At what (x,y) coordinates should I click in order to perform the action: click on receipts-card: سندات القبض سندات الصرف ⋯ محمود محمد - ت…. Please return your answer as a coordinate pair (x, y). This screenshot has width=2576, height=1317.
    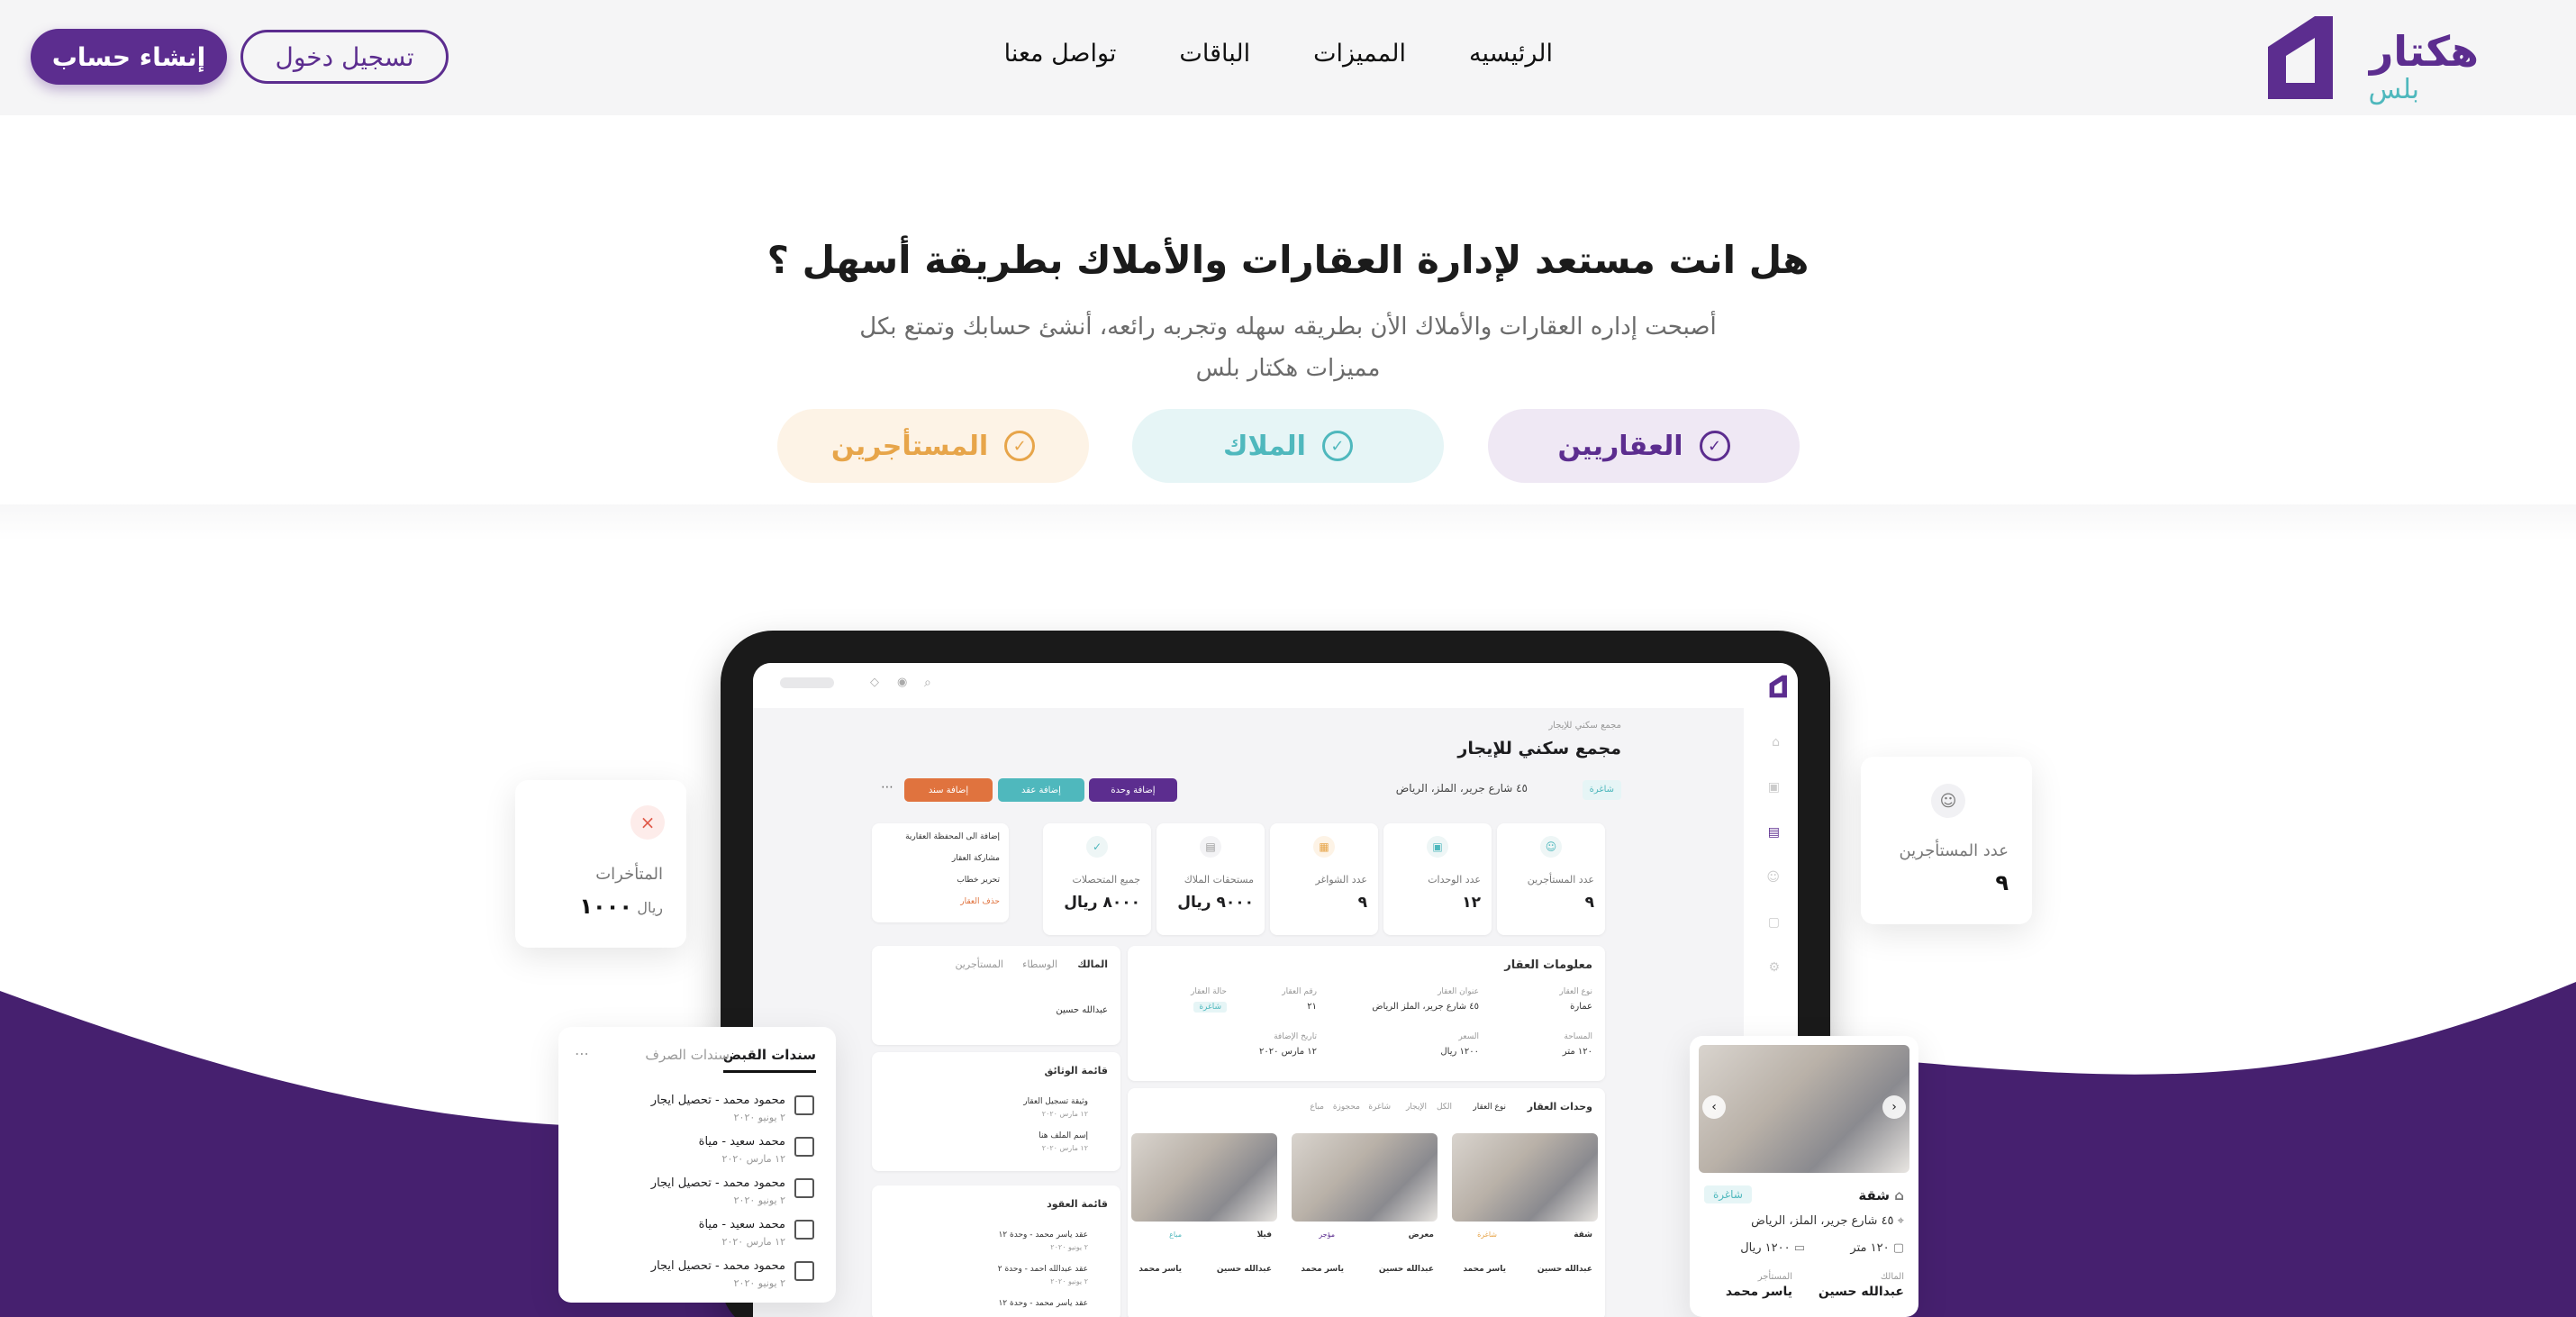
    Looking at the image, I should click on (697, 1165).